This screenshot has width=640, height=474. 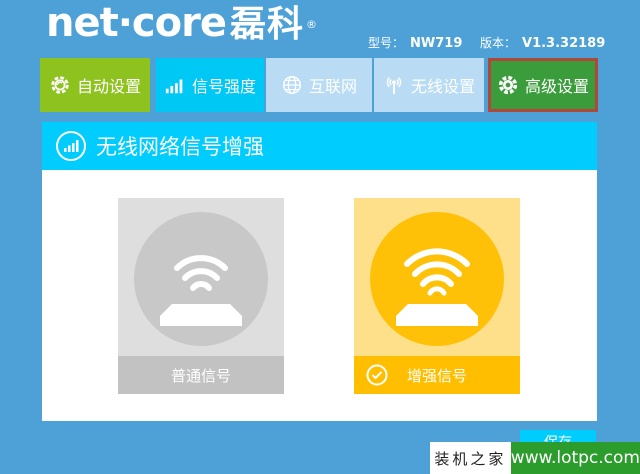 What do you see at coordinates (319, 146) in the screenshot?
I see `panel-header: 无线网络信号增强` at bounding box center [319, 146].